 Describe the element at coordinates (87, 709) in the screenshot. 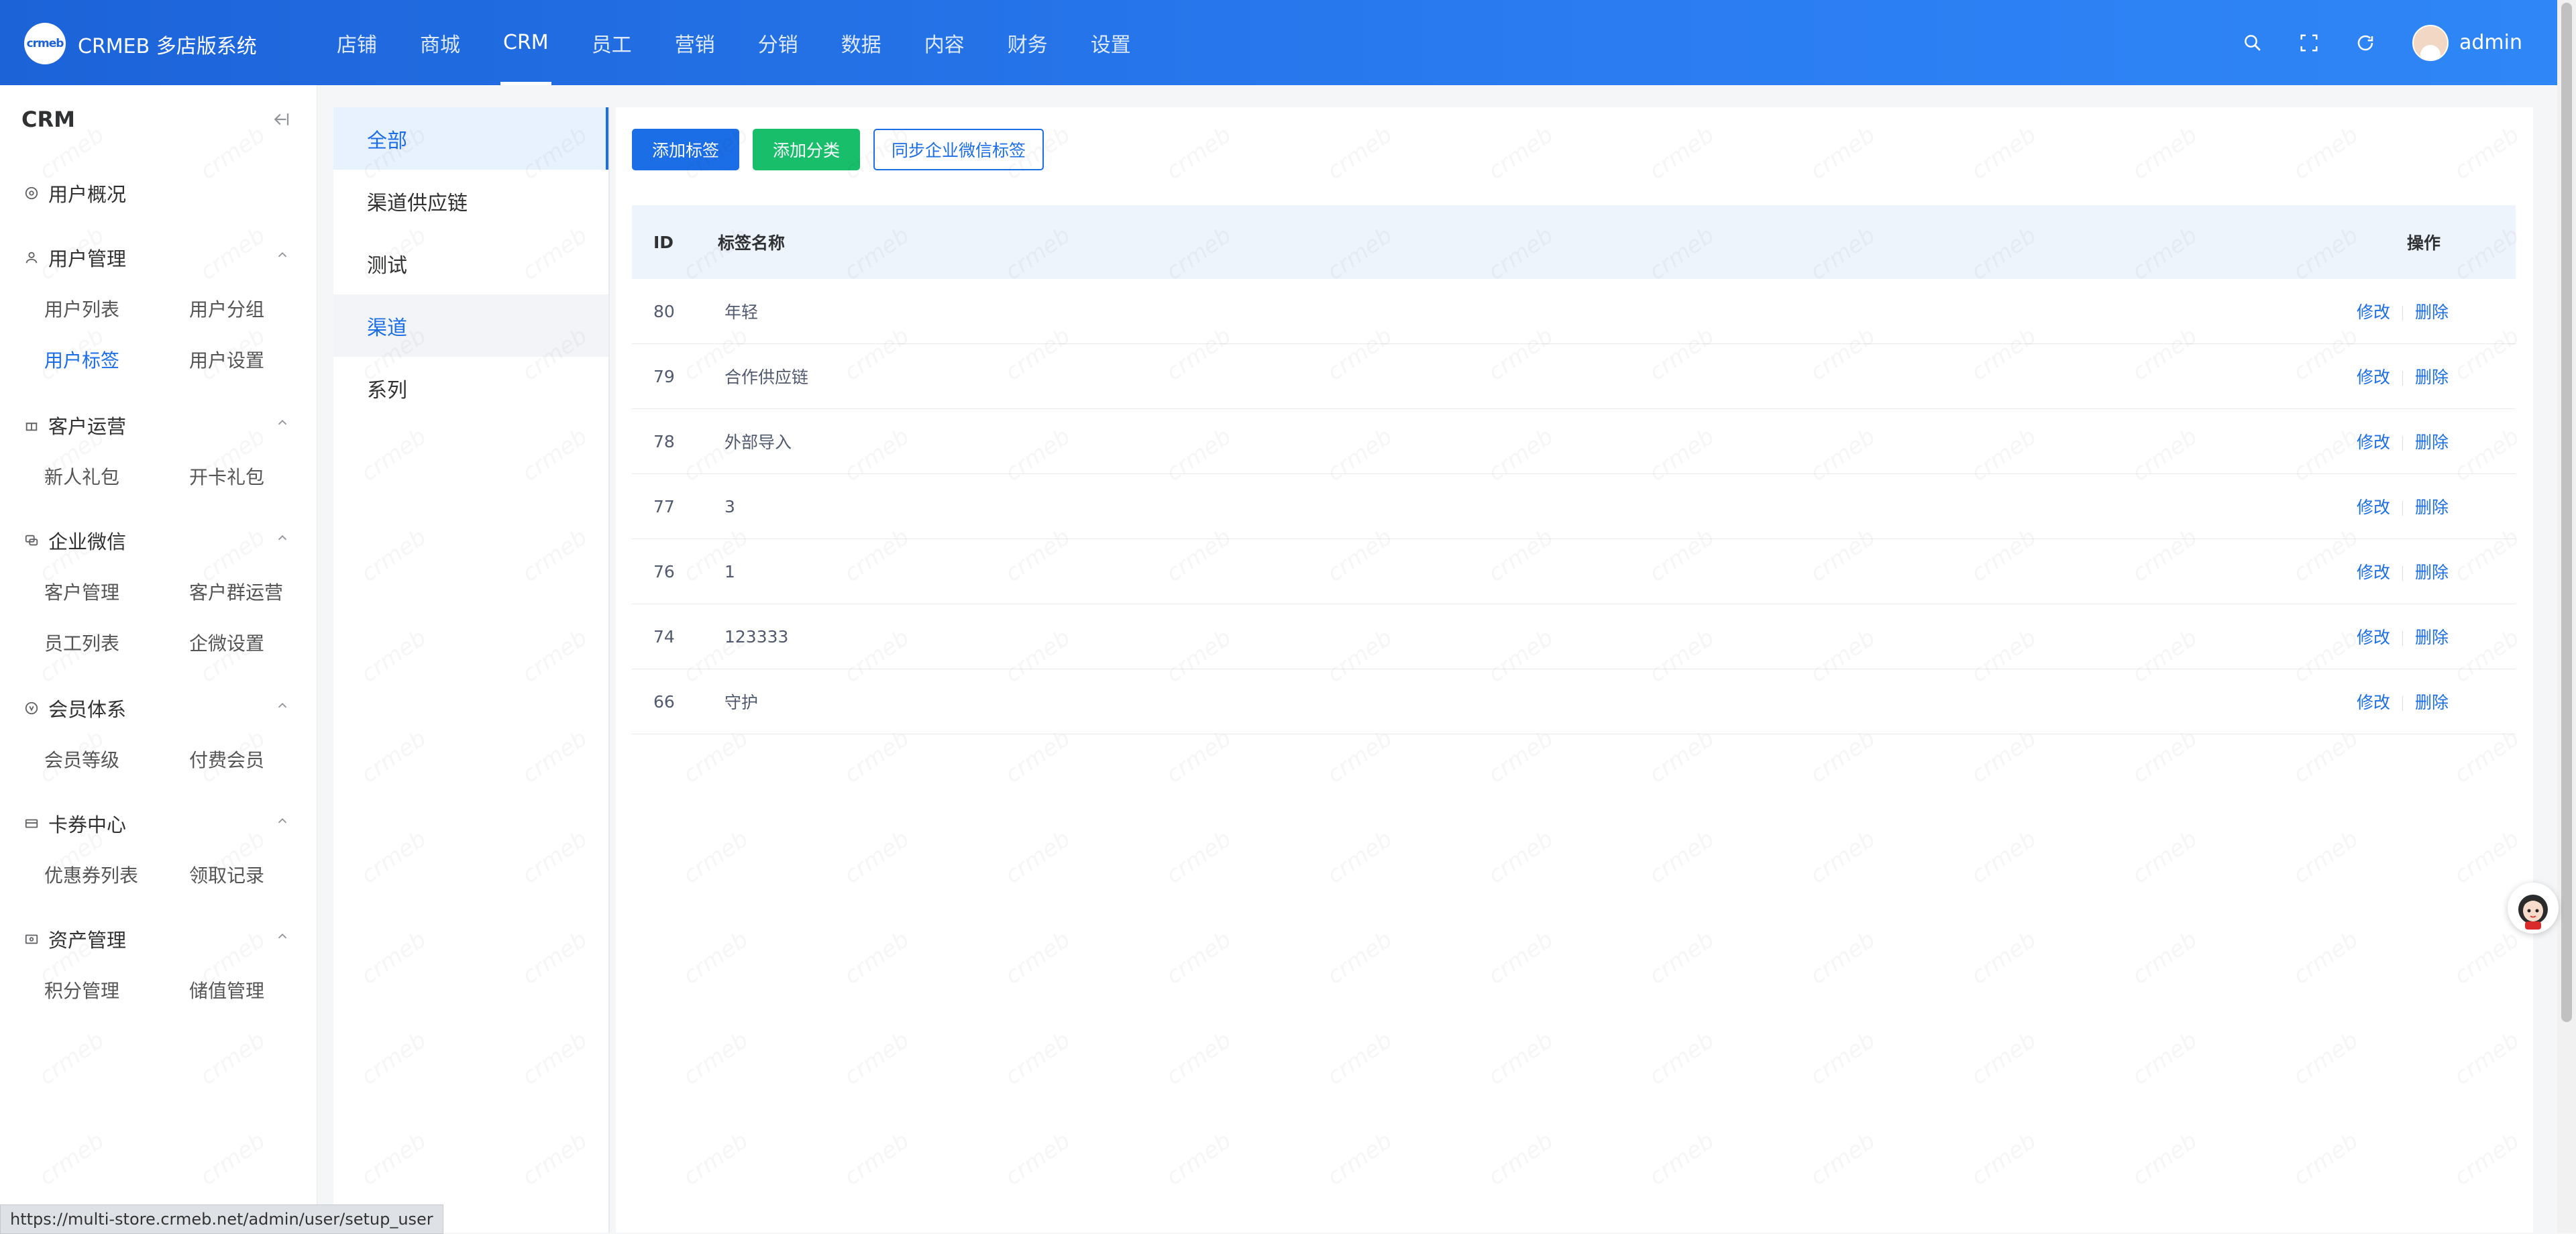

I see `sidebar-group-label: 会员体系` at that location.